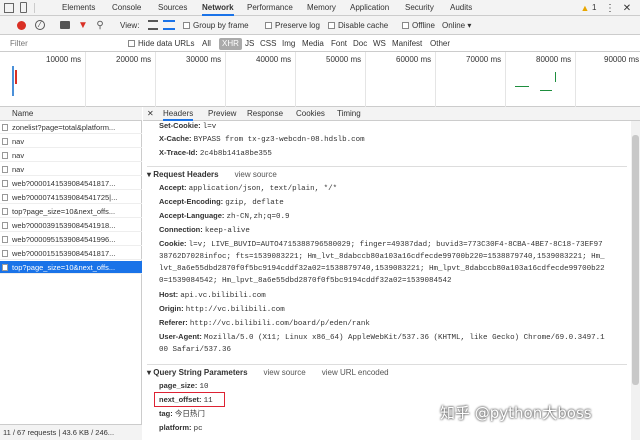 Image resolution: width=640 pixels, height=440 pixels. What do you see at coordinates (175, 427) in the screenshot?
I see `param-key: platform:` at bounding box center [175, 427].